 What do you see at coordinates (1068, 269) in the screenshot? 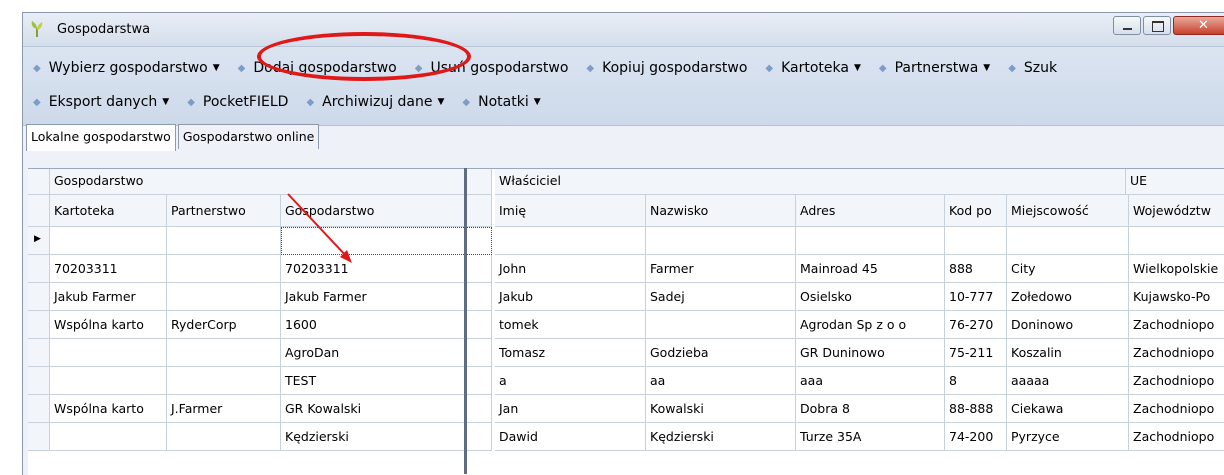
I see `table-cell: City` at bounding box center [1068, 269].